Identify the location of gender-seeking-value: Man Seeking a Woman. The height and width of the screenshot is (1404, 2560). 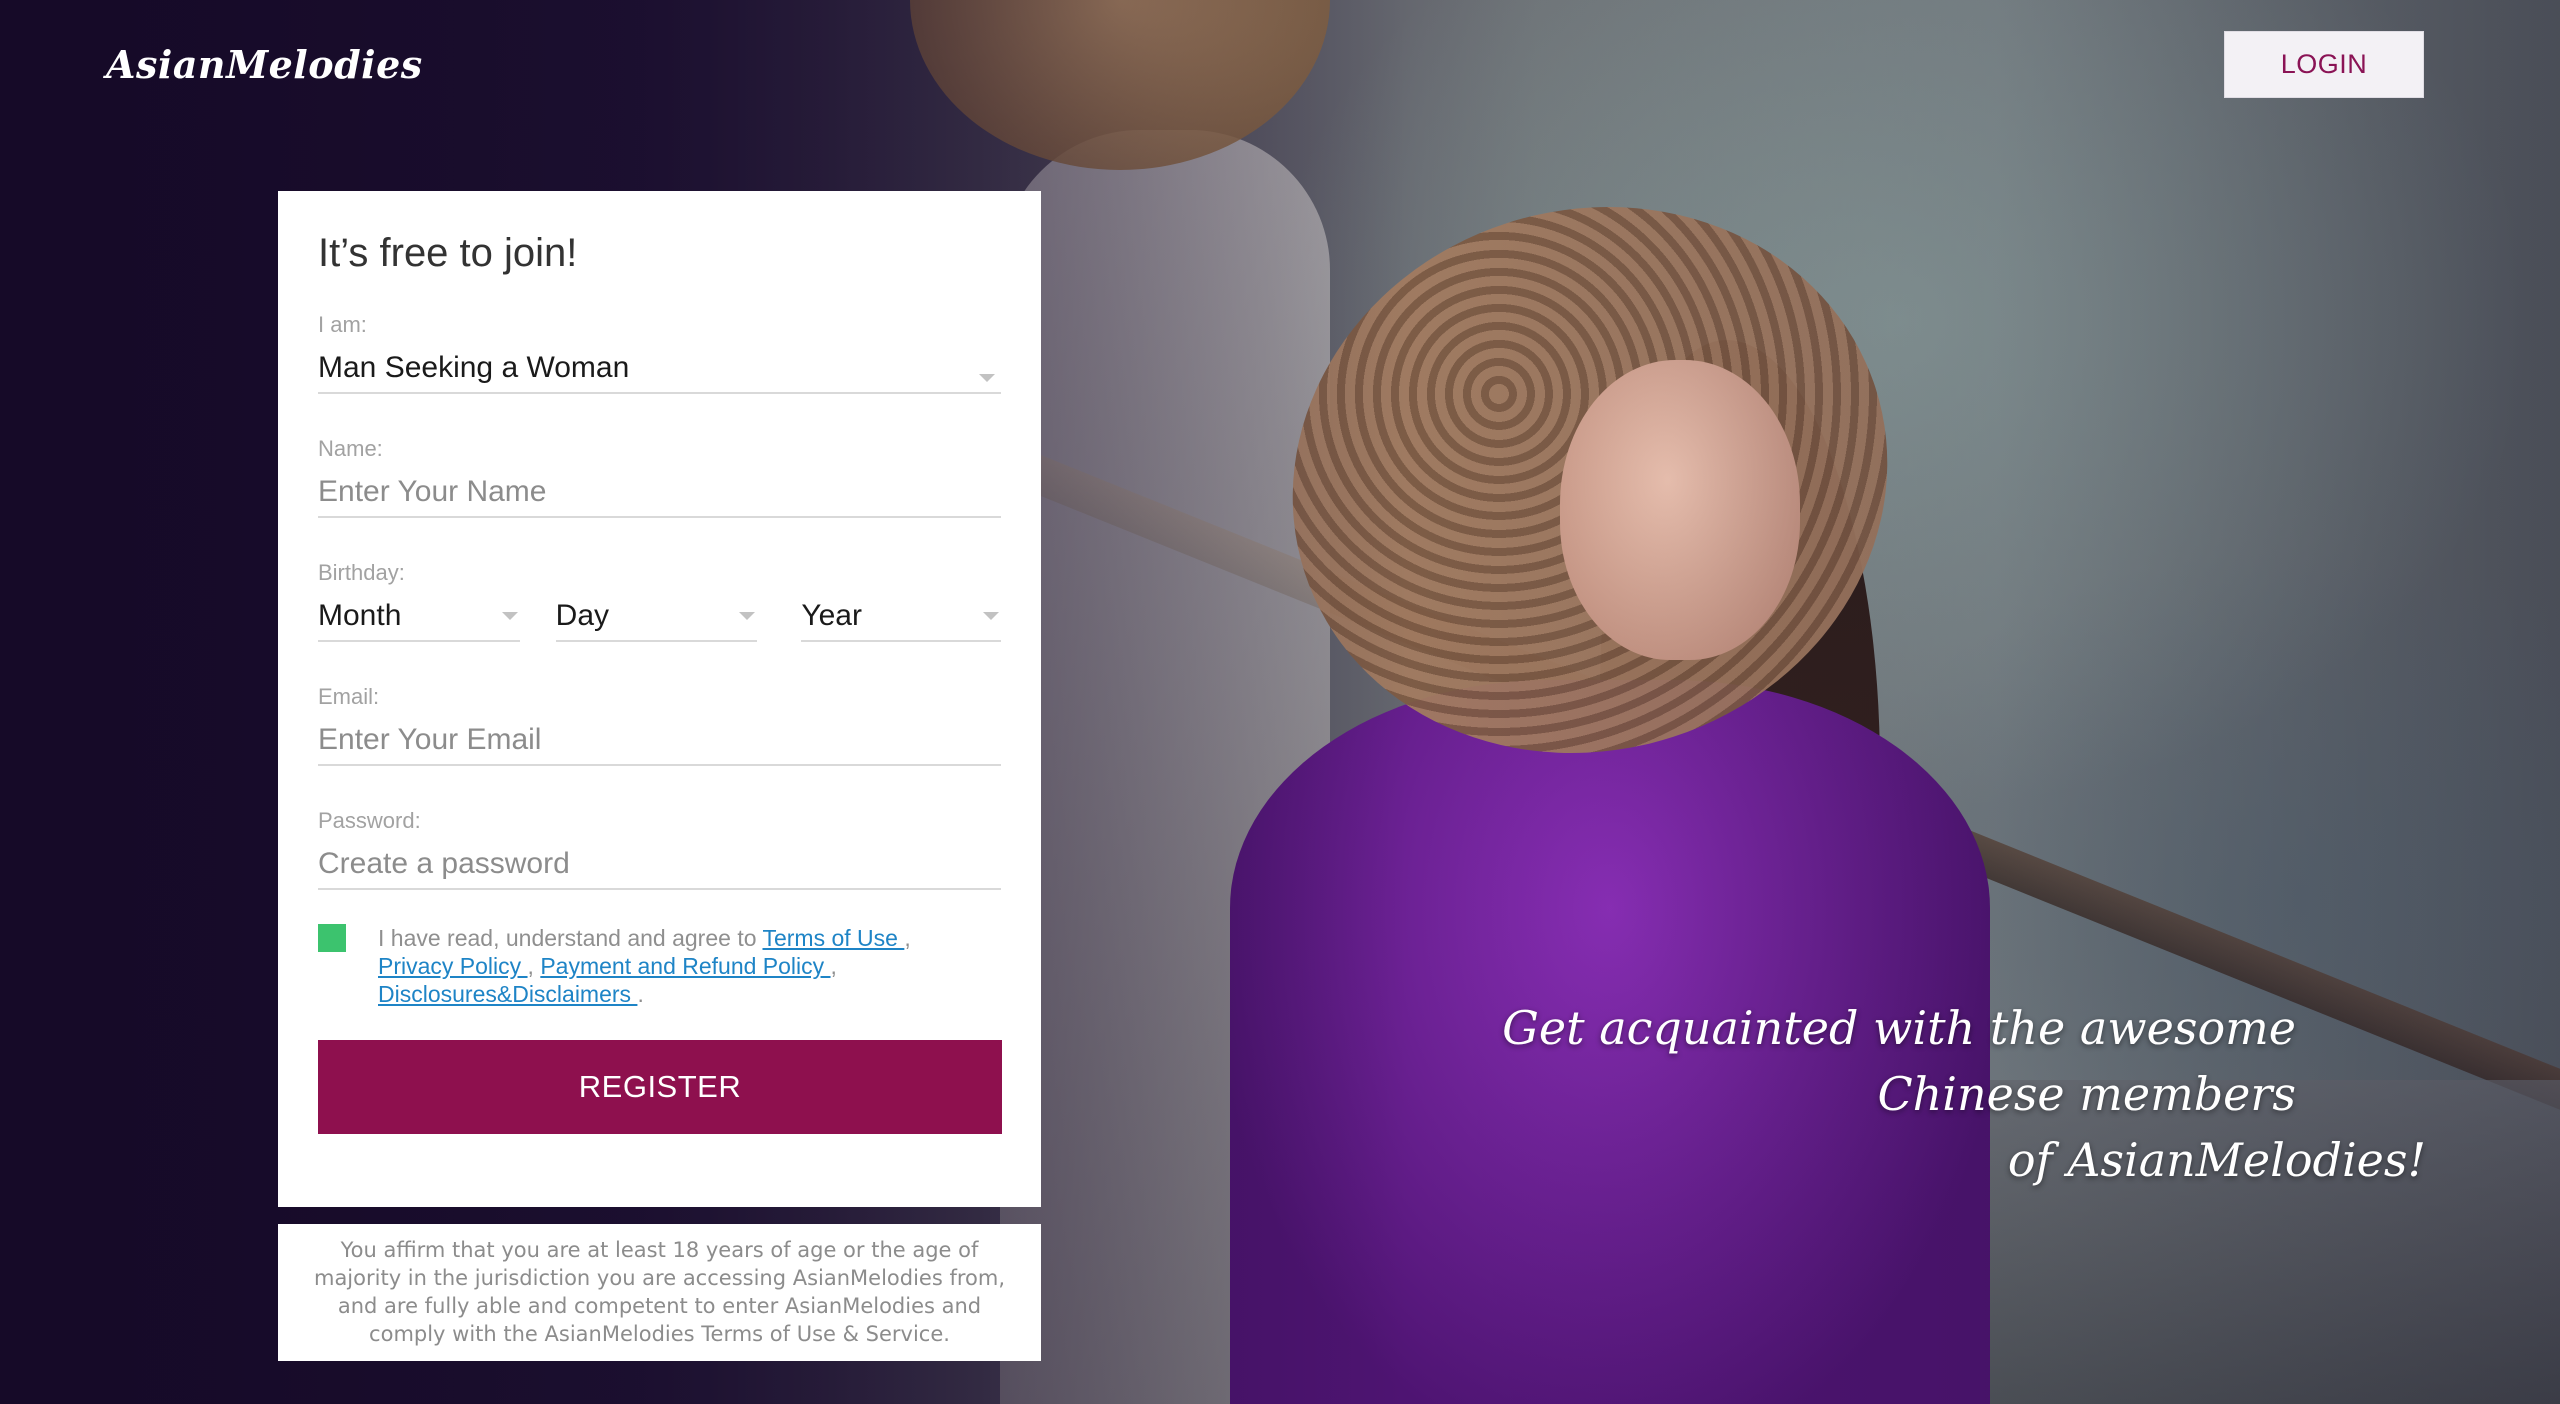
(474, 367).